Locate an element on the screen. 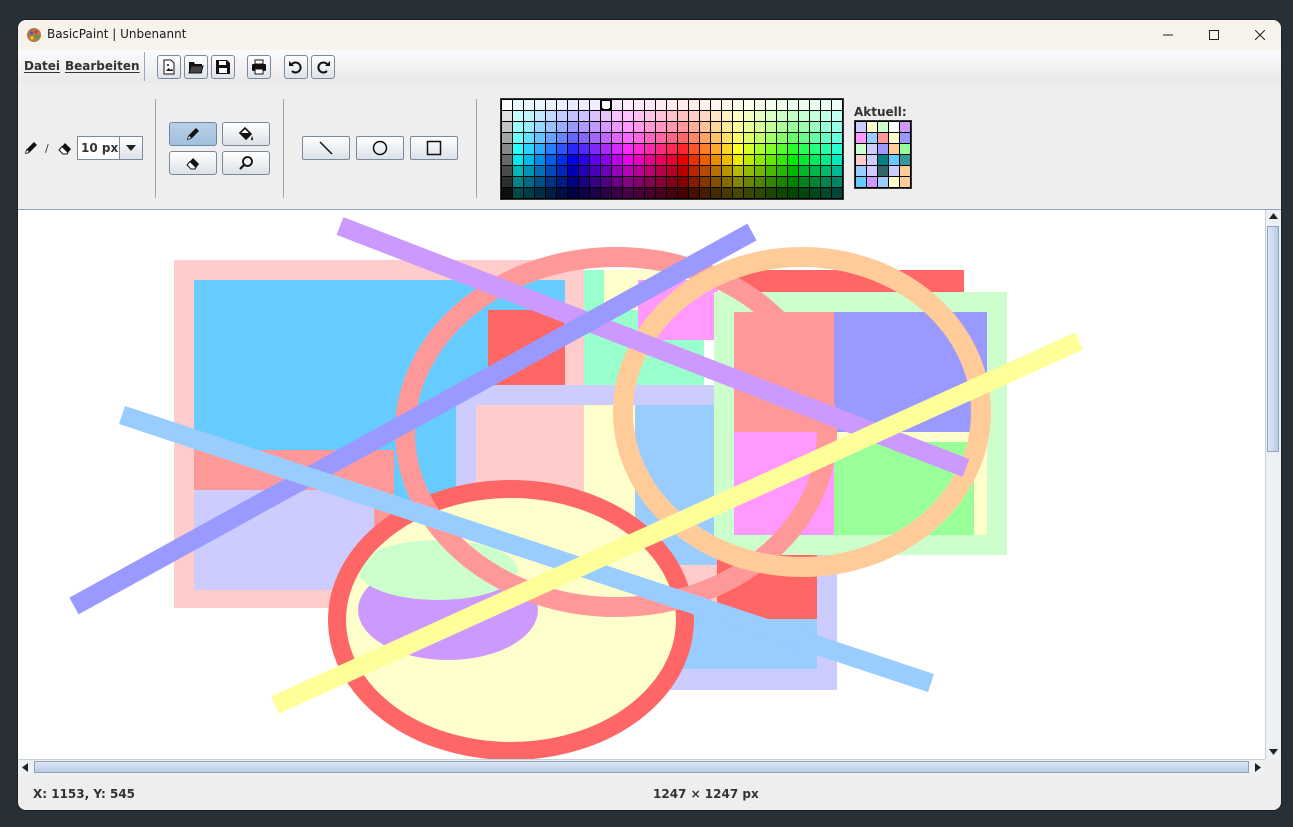 Image resolution: width=1293 pixels, height=827 pixels. line-tool-button is located at coordinates (326, 148).